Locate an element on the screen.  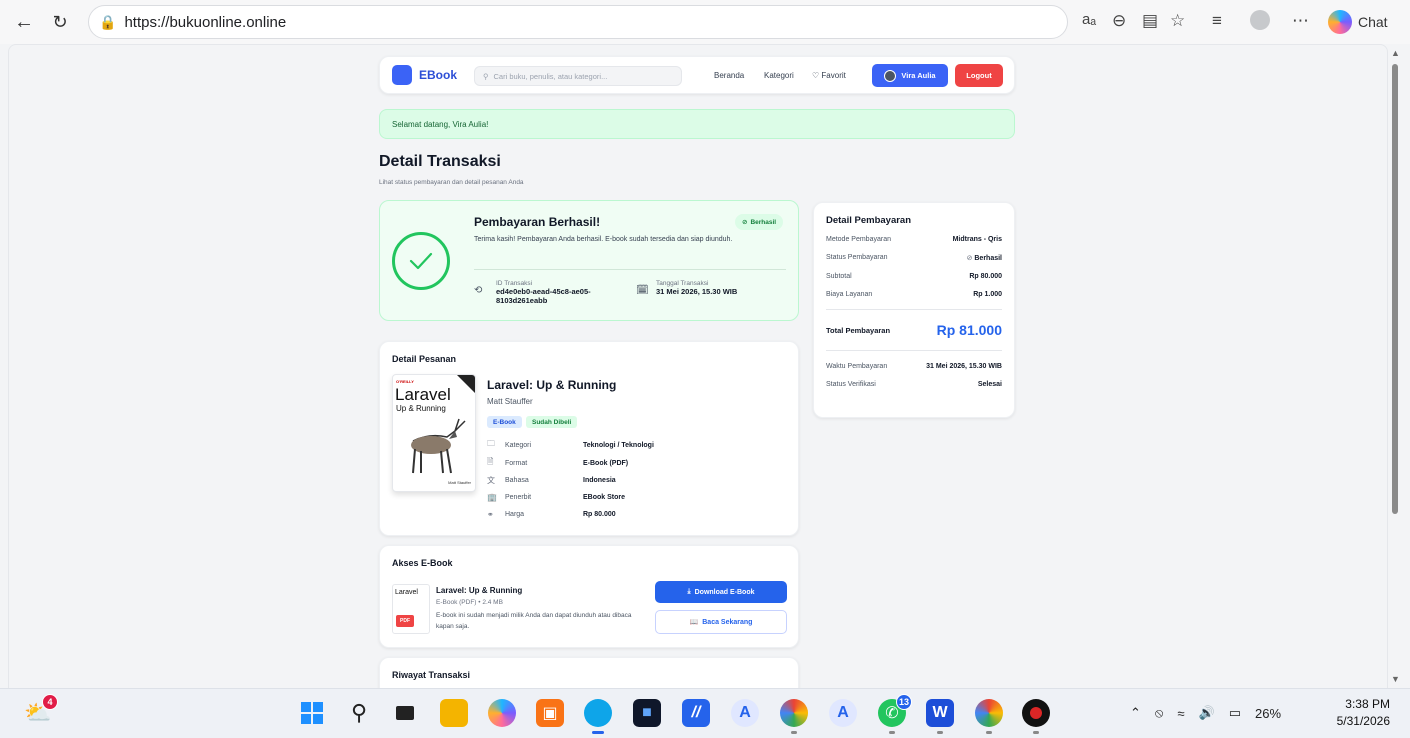
read-label: Baca Sekarang is located at coordinates (727, 622).